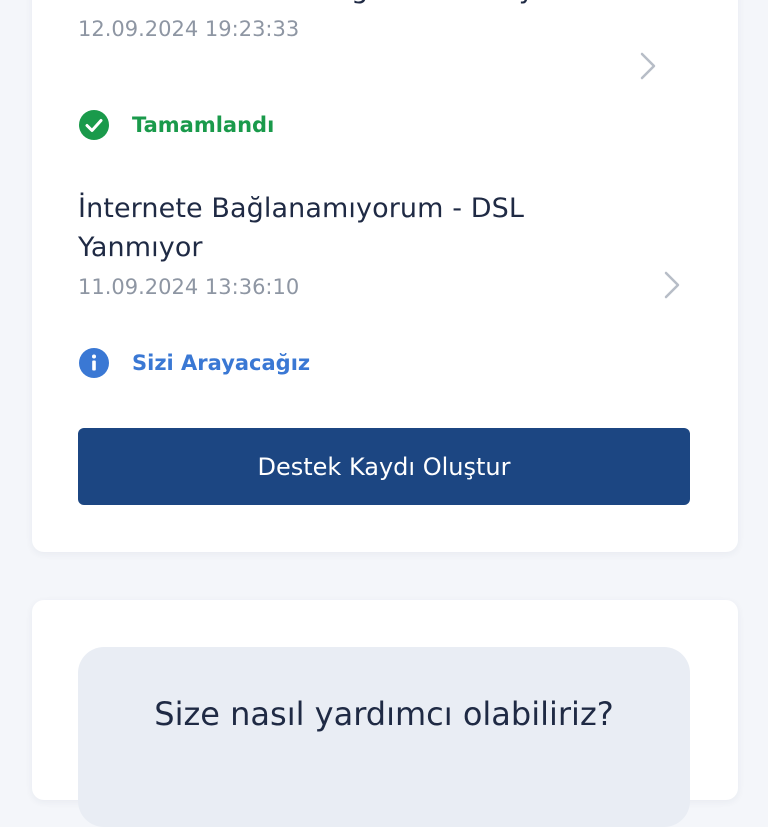 This screenshot has width=768, height=827. What do you see at coordinates (301, 228) in the screenshot?
I see `ticket-title: İnternete Bağlanamıyorum - DSL Yanmıyor` at bounding box center [301, 228].